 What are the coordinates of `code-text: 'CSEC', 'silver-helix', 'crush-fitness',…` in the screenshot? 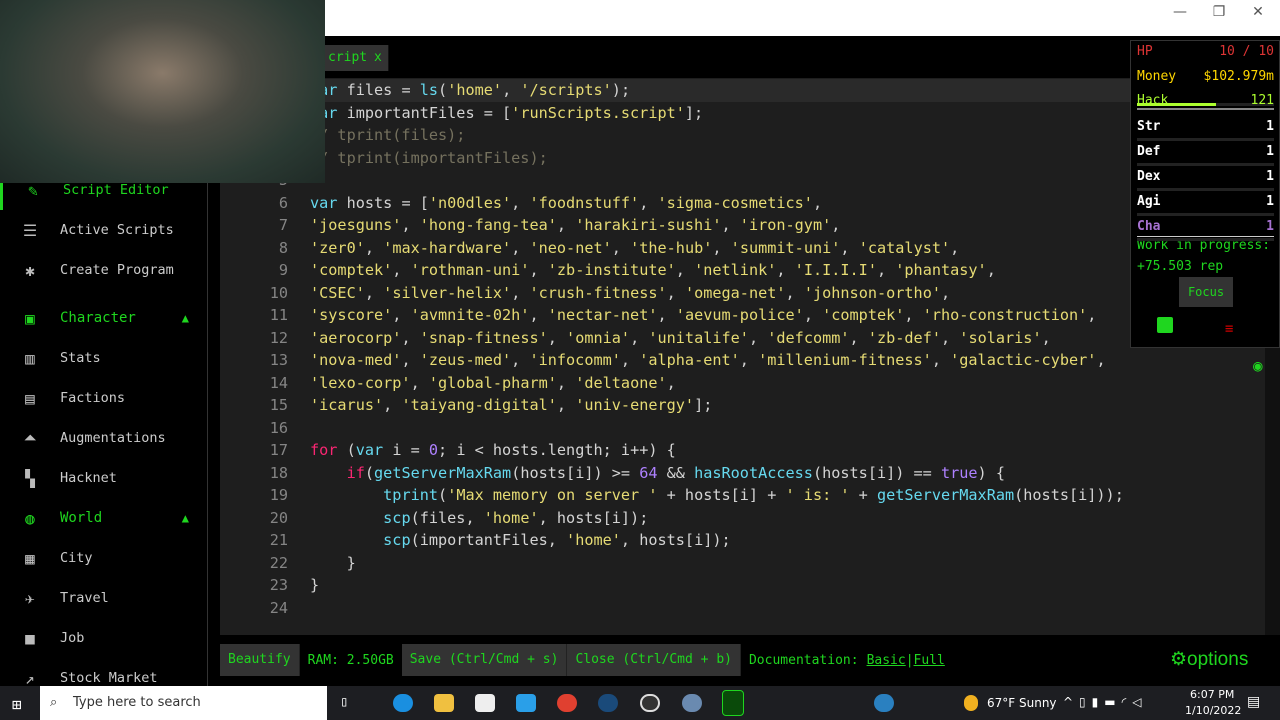 It's located at (630, 292).